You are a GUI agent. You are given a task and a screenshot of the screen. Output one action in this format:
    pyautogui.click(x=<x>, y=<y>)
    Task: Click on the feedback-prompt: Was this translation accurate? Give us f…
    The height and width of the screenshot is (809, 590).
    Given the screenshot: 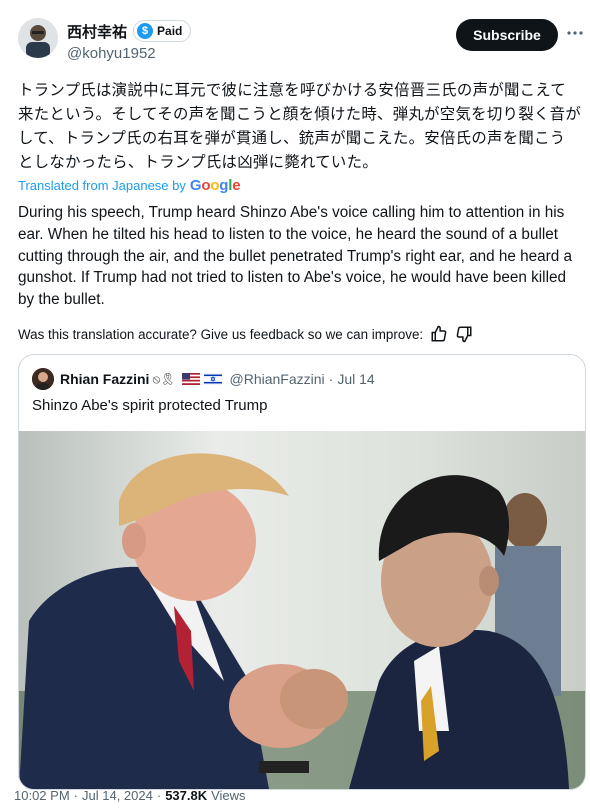 What is the action you would take?
    pyautogui.click(x=221, y=334)
    